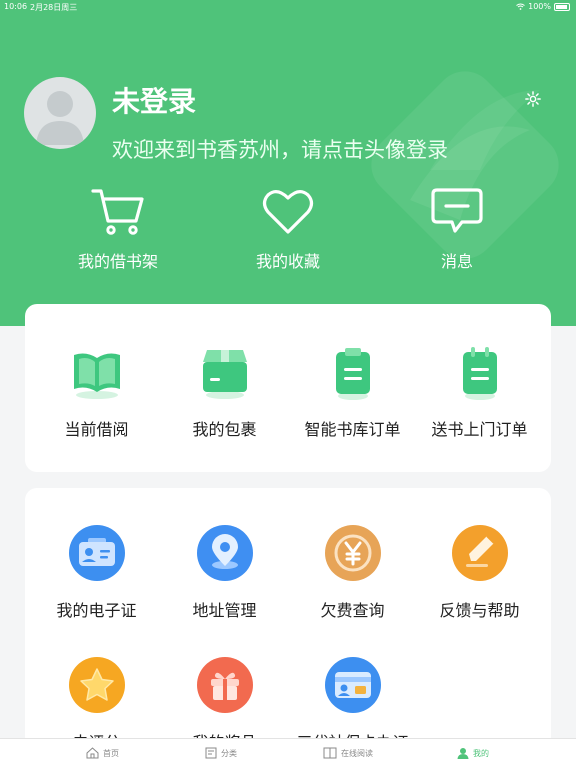 This screenshot has width=576, height=769. I want to click on tab-label: 分类, so click(229, 753).